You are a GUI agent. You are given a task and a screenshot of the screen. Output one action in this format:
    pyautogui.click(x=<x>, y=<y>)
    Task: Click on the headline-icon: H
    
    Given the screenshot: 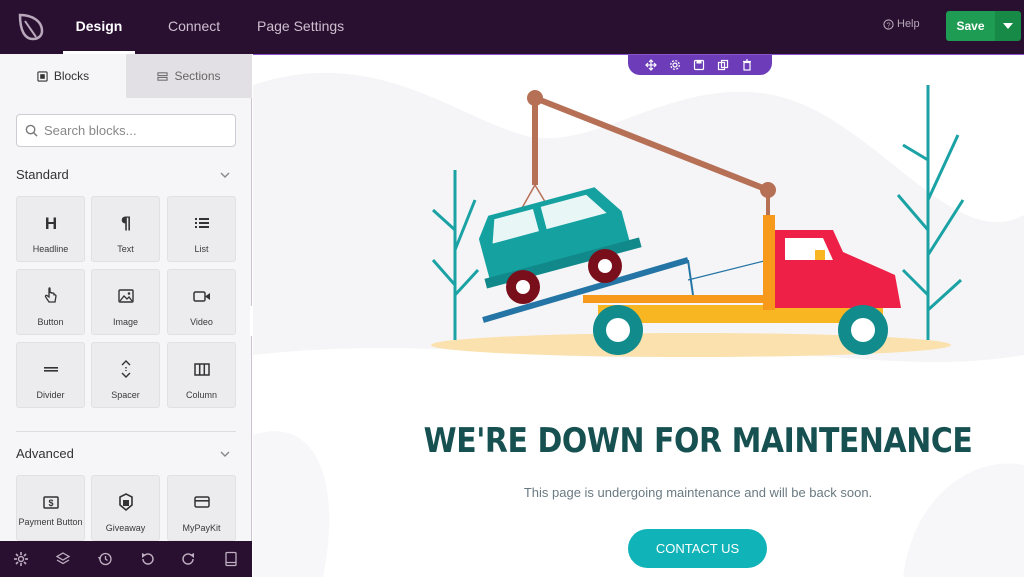 What is the action you would take?
    pyautogui.click(x=51, y=223)
    